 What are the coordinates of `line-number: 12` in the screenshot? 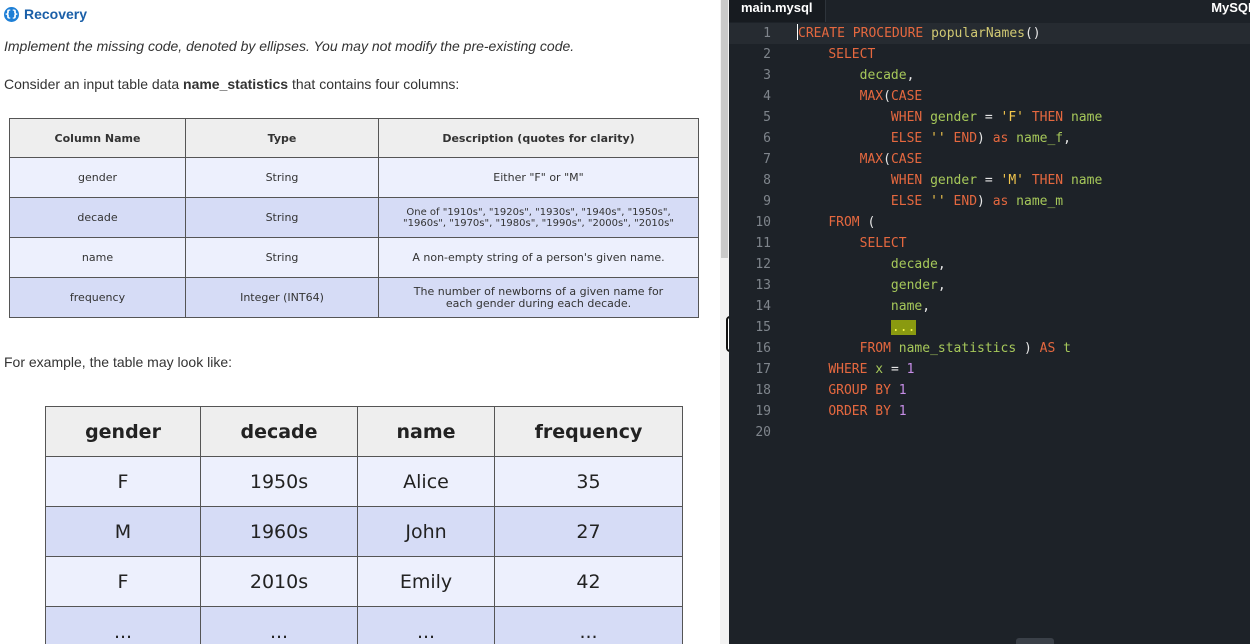 It's located at (763, 264).